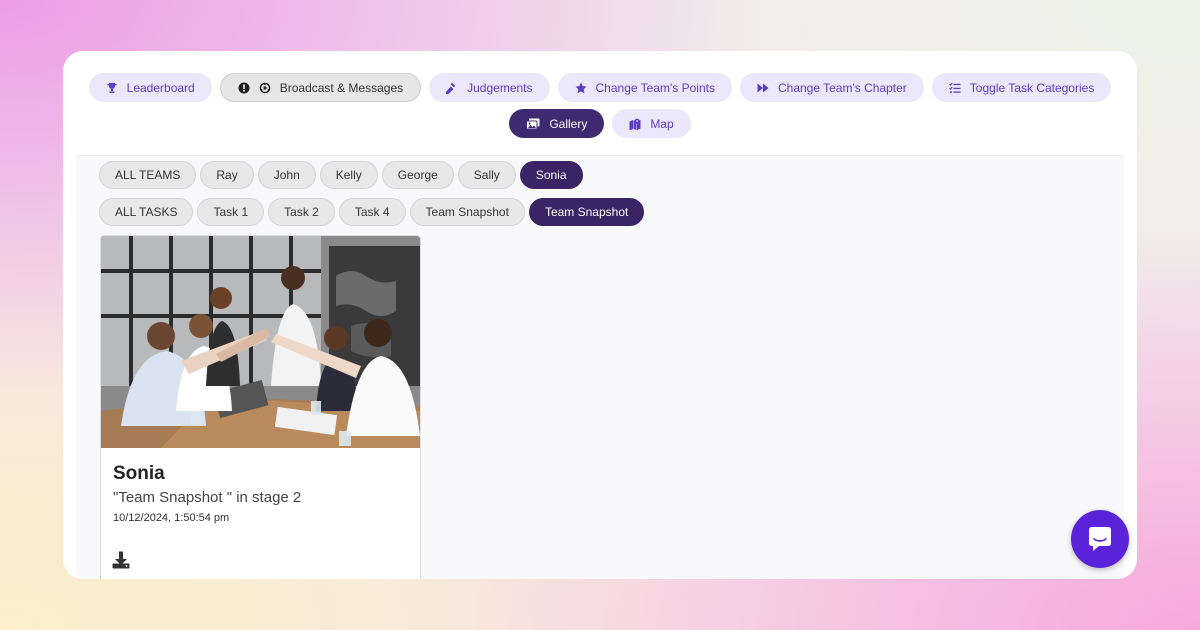 Image resolution: width=1200 pixels, height=630 pixels. Describe the element at coordinates (586, 212) in the screenshot. I see `task-chip-team-snapshot-selected: Team Snapshot` at that location.